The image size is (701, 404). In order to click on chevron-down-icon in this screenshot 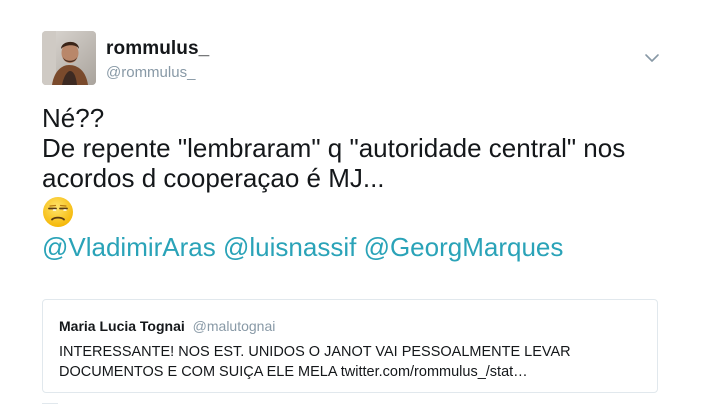, I will do `click(652, 58)`.